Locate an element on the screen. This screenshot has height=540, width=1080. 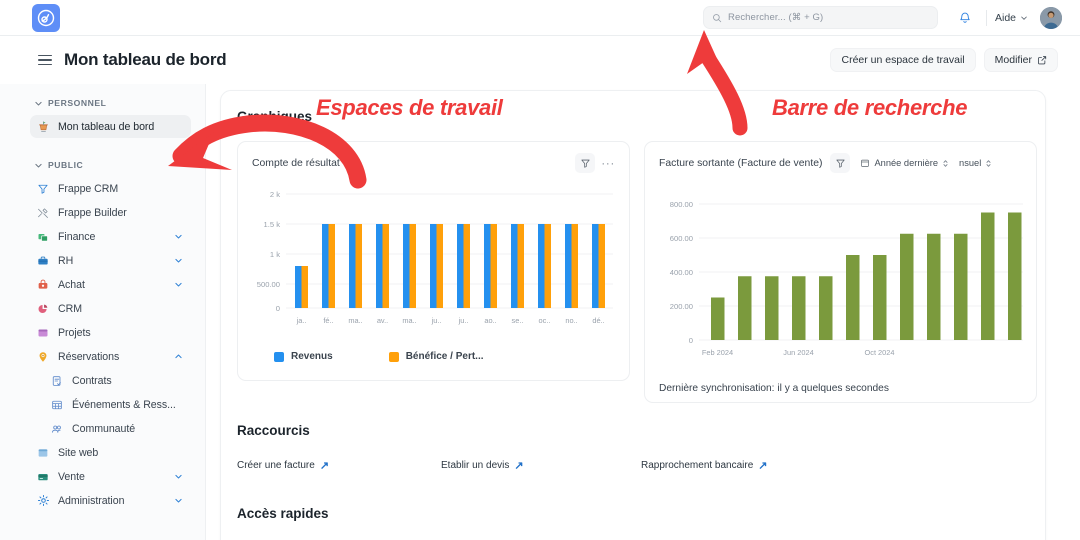
chart-right-bars is located at coordinates (866, 276).